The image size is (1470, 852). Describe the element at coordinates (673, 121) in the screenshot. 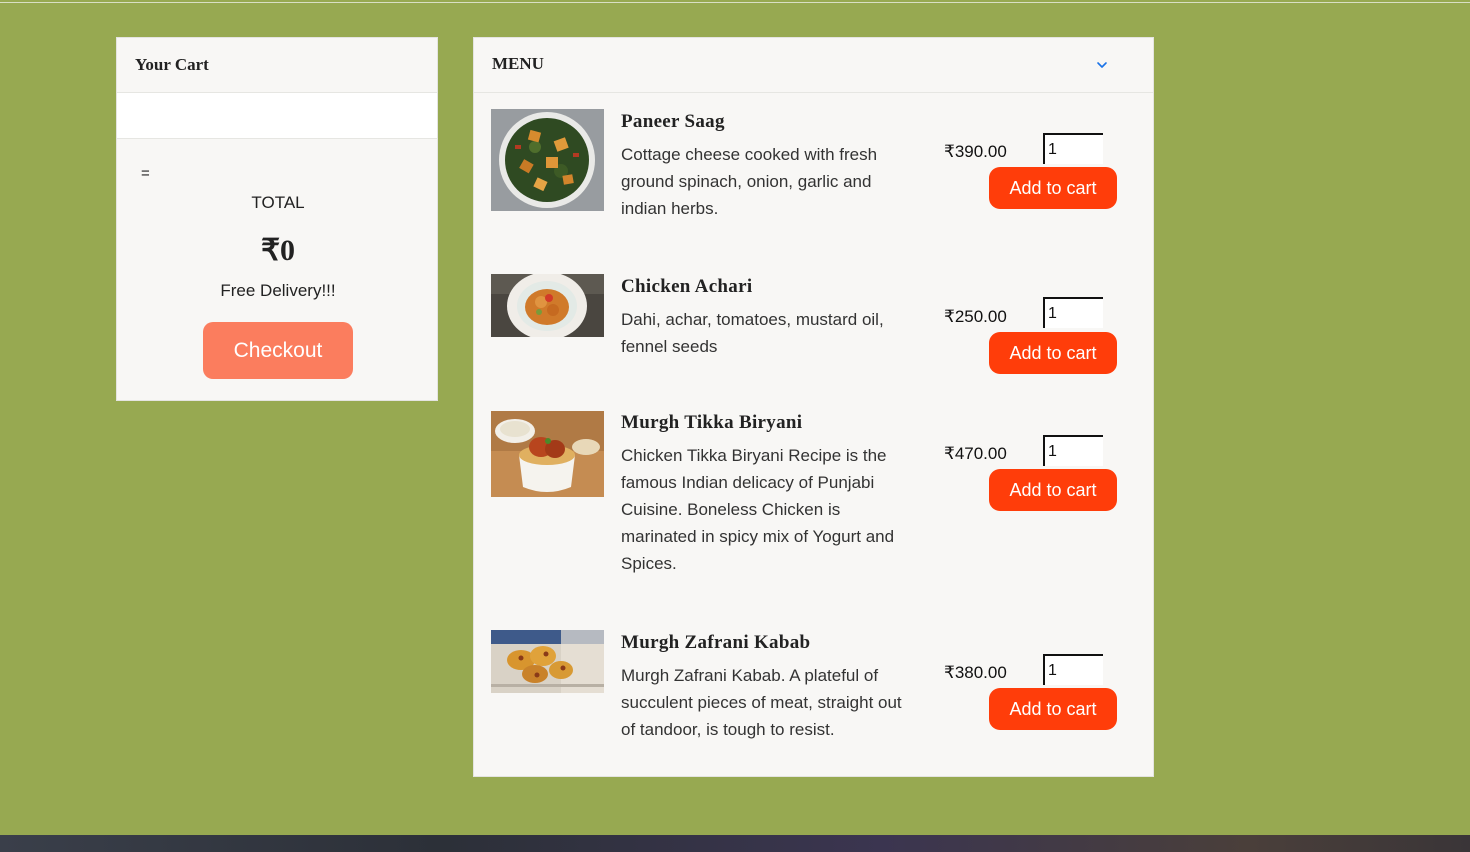

I see `item-name: Paneer Saag` at that location.